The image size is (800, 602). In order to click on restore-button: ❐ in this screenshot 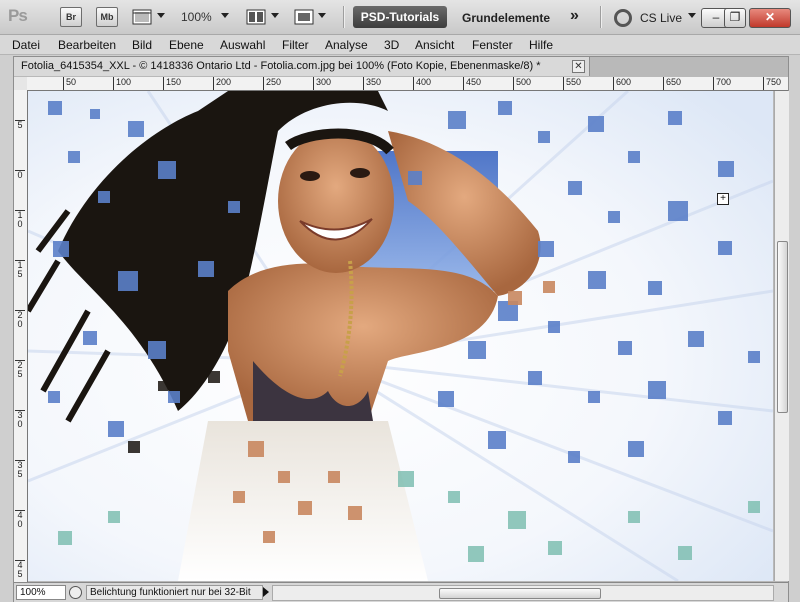, I will do `click(735, 18)`.